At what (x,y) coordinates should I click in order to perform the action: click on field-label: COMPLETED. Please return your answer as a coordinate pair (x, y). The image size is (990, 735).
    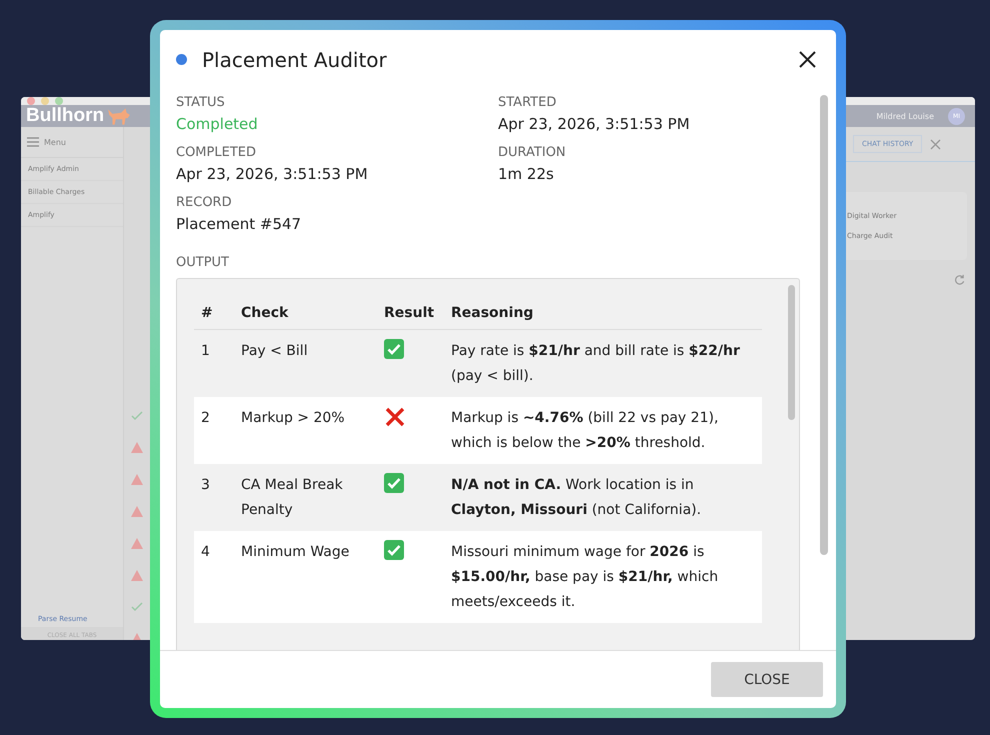
    Looking at the image, I should click on (216, 152).